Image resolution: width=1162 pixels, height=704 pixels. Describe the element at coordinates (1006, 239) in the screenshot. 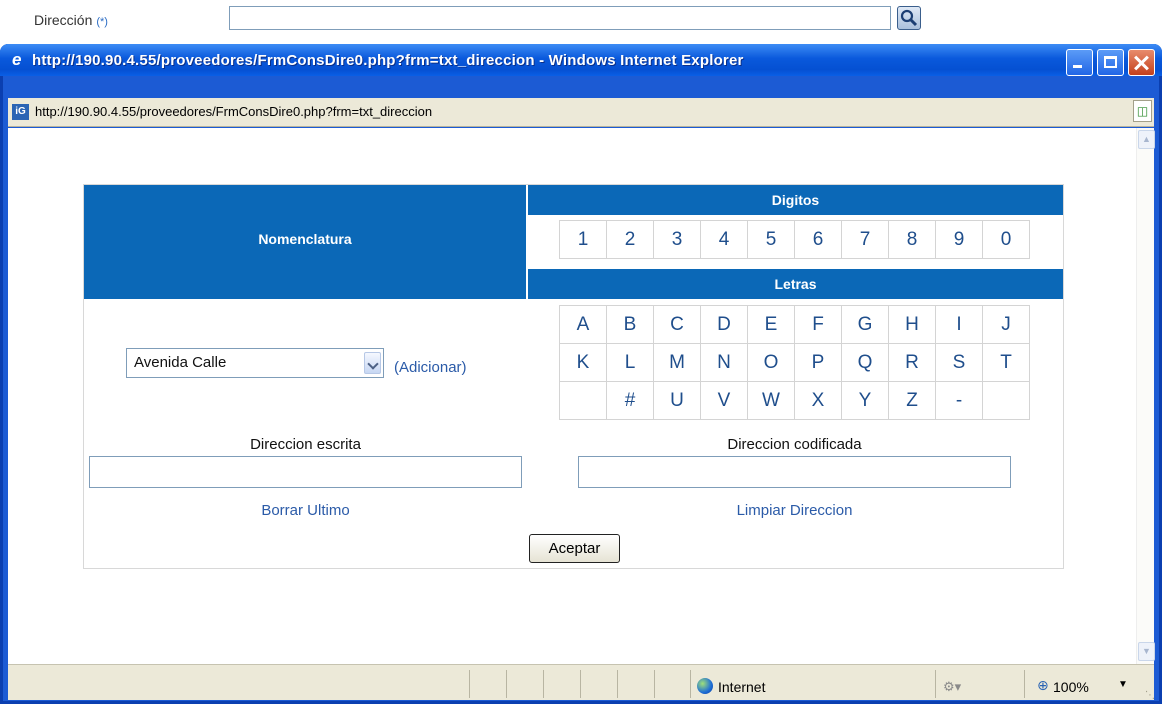

I see `digit-key: 0` at that location.